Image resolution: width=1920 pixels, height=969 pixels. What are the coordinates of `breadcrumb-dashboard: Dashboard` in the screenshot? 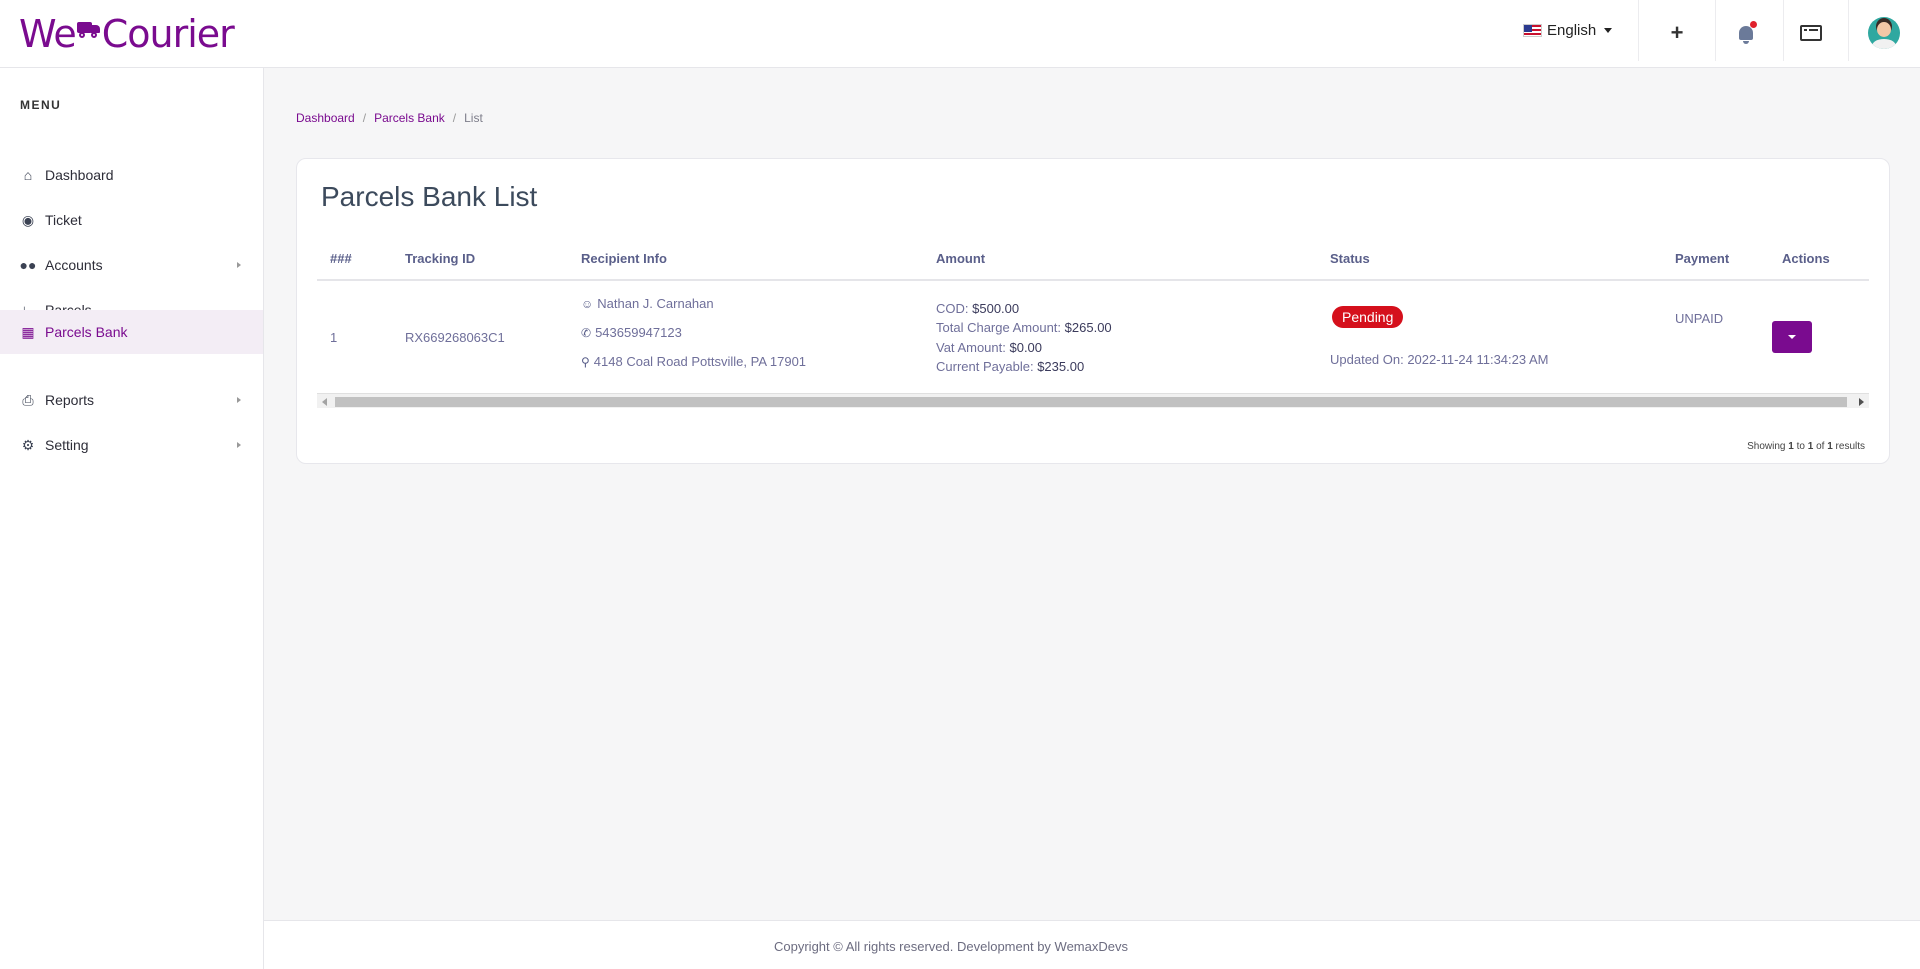 It's located at (325, 118).